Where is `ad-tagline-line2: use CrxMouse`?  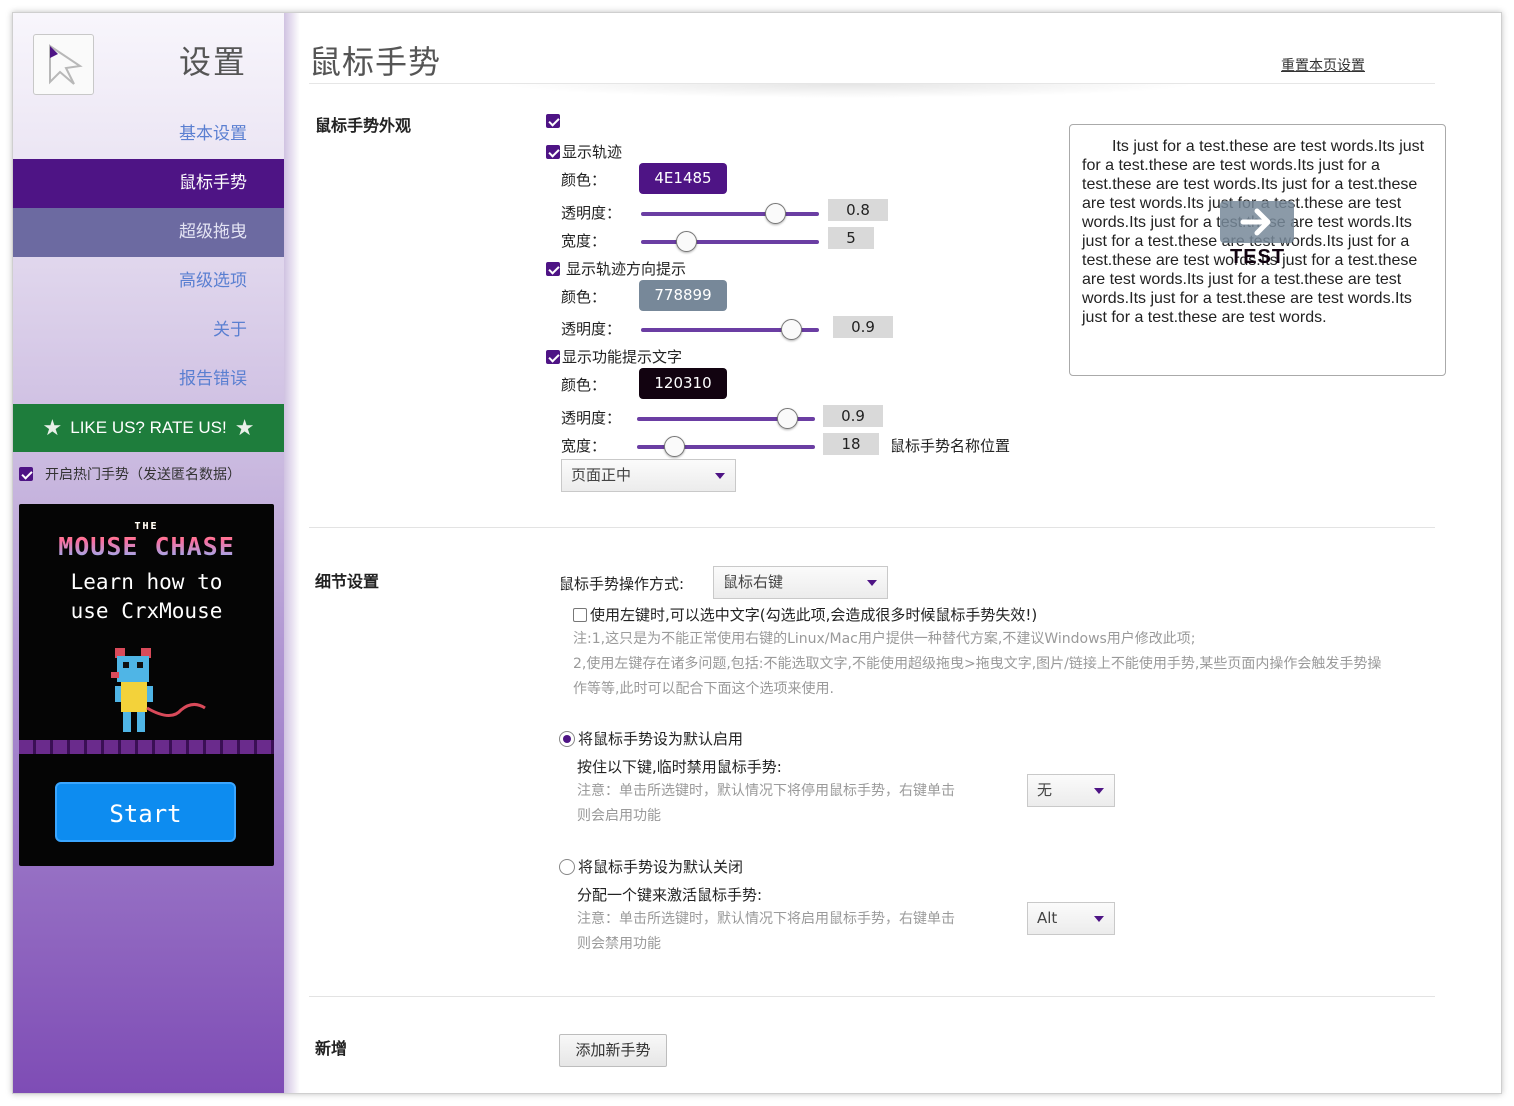 ad-tagline-line2: use CrxMouse is located at coordinates (146, 611).